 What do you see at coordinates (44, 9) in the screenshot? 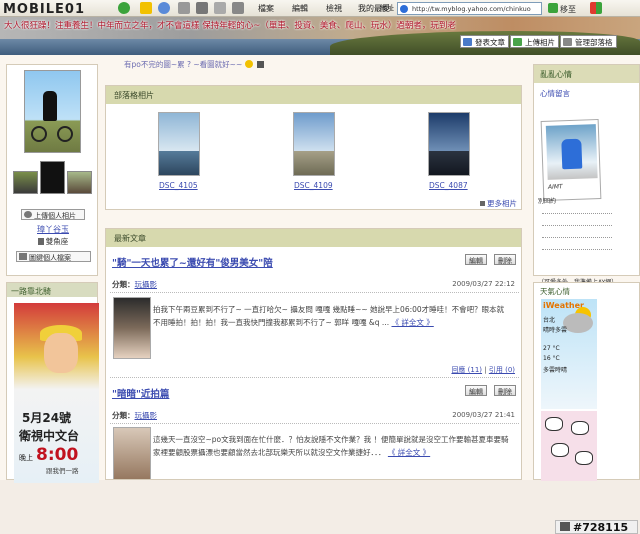
I see `mobile01-logo: MOBILE01` at bounding box center [44, 9].